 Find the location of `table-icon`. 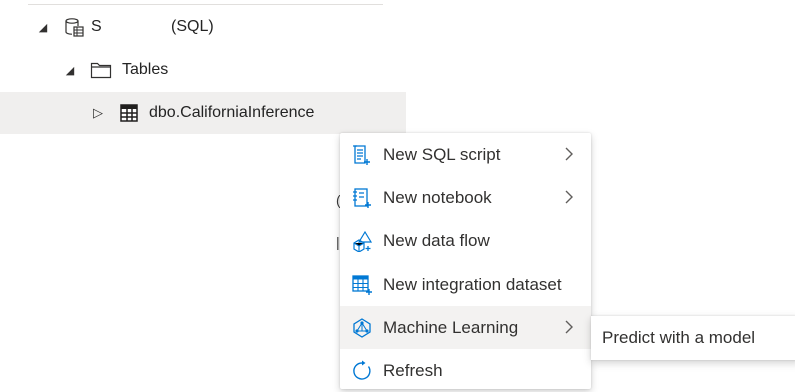

table-icon is located at coordinates (129, 113).